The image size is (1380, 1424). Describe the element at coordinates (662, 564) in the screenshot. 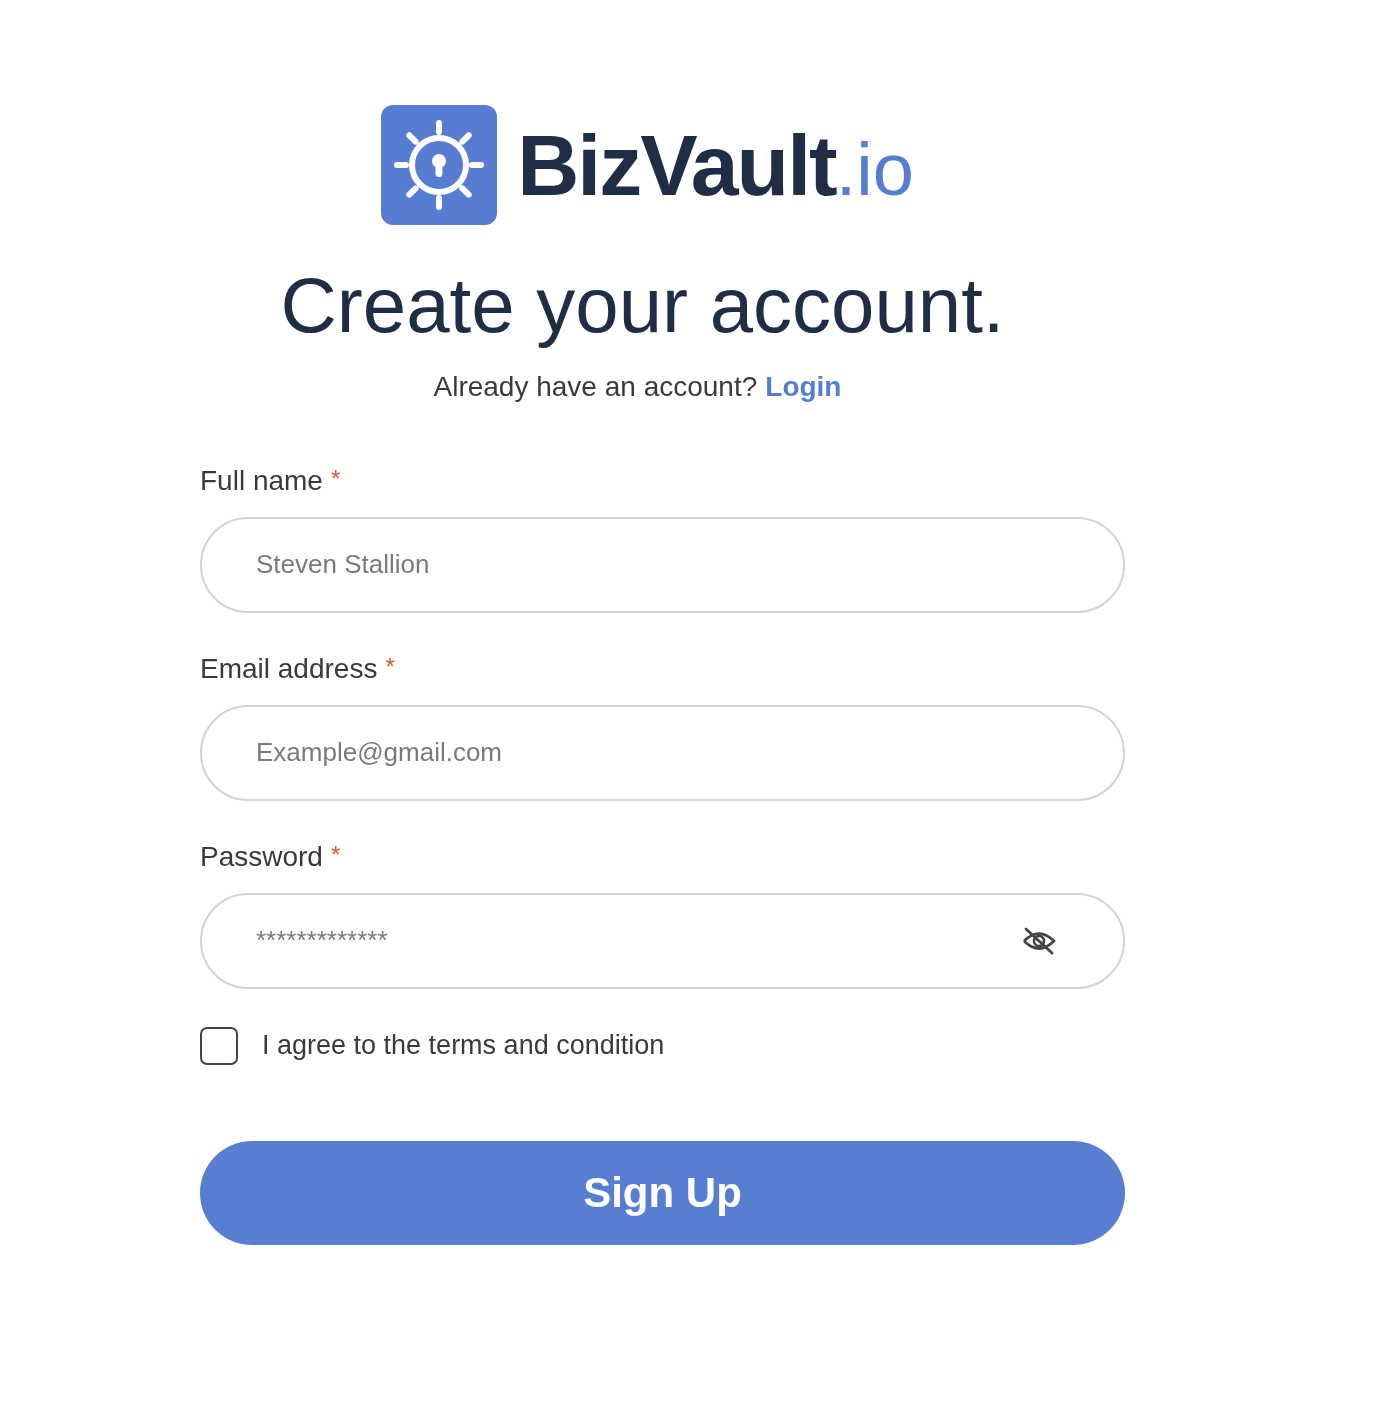

I see `text-field: Steven Stallion` at that location.